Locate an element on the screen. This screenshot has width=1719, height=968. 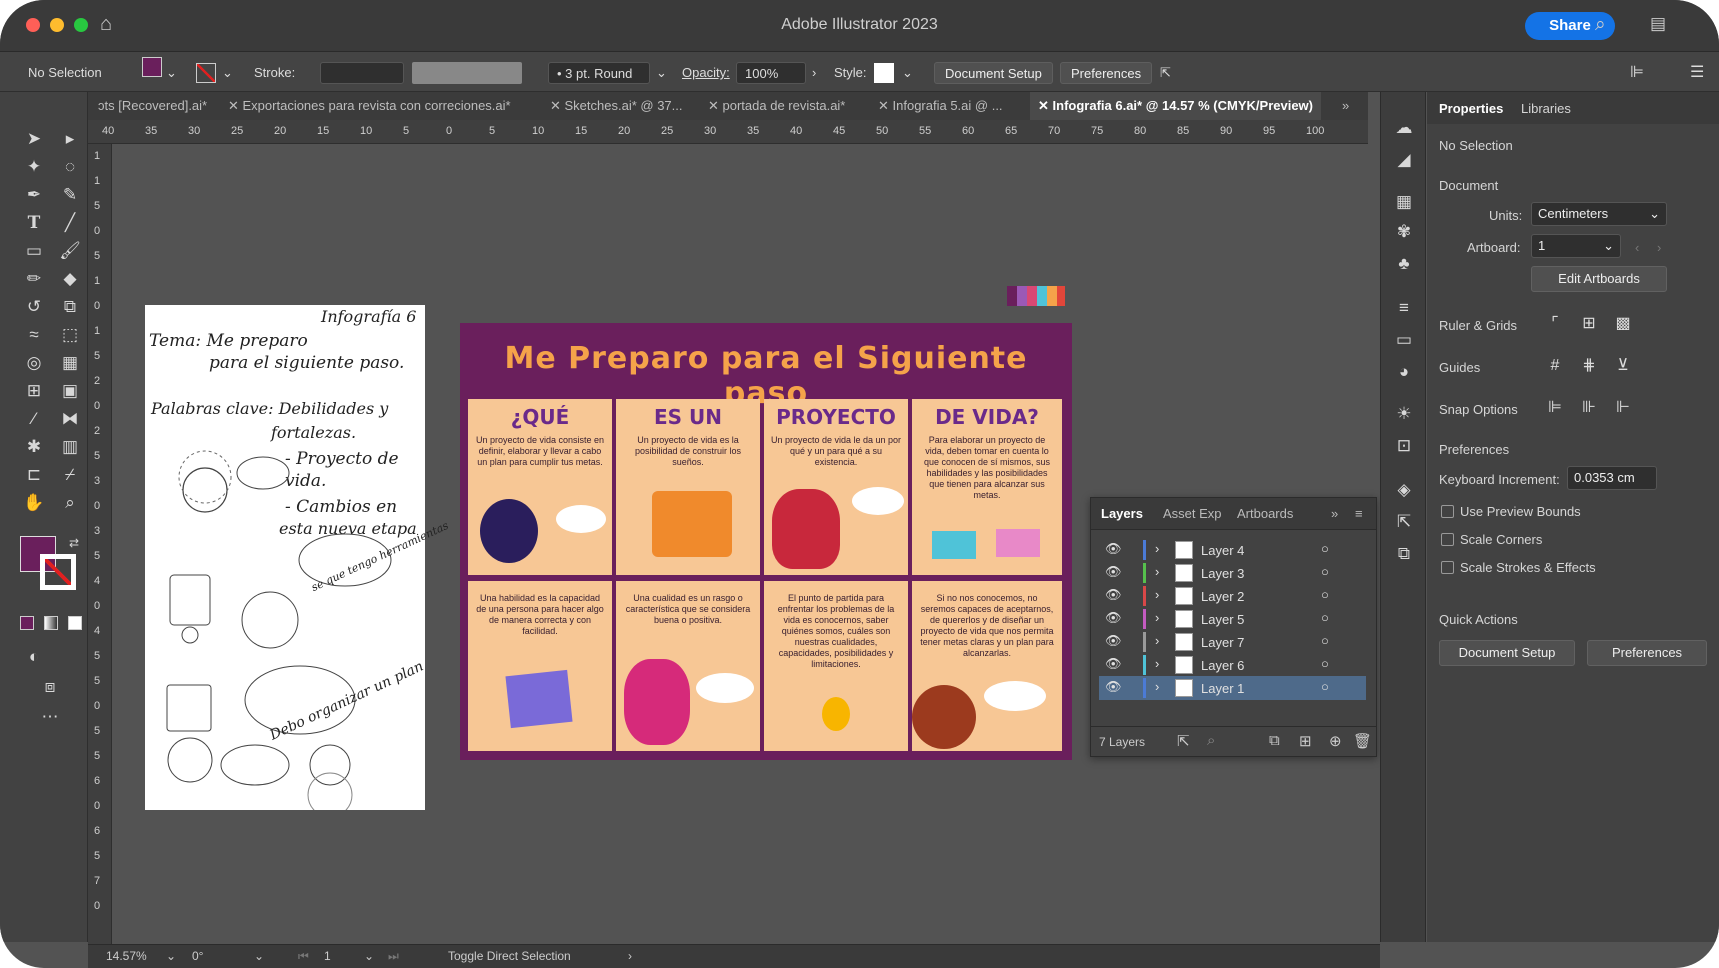
layers-icon: ◈ is located at coordinates (1404, 491).